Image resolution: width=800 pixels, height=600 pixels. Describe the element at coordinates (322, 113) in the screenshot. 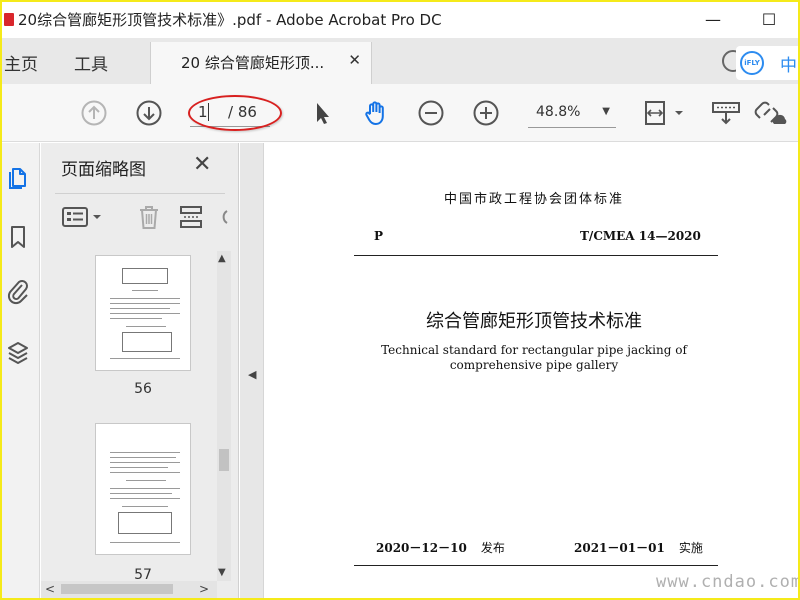

I see `select-arrow-icon` at that location.